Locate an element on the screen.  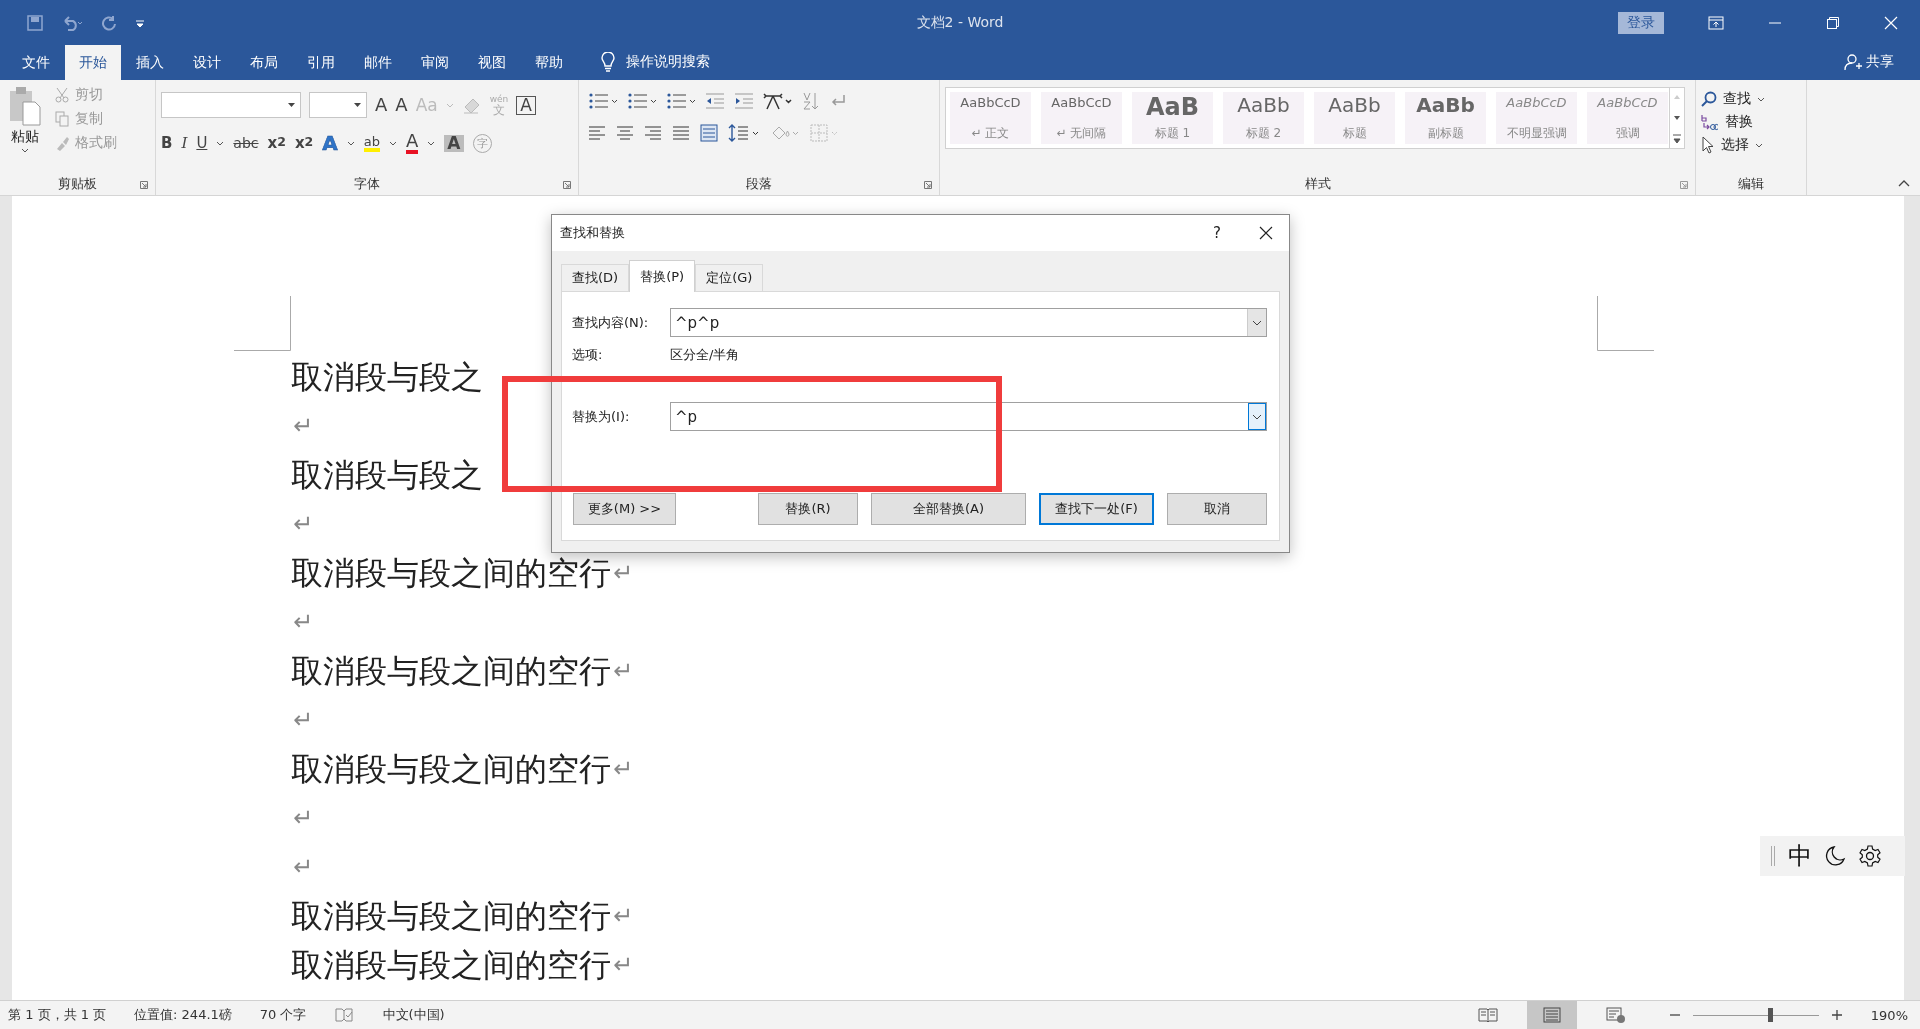
redo-icon is located at coordinates (109, 22).